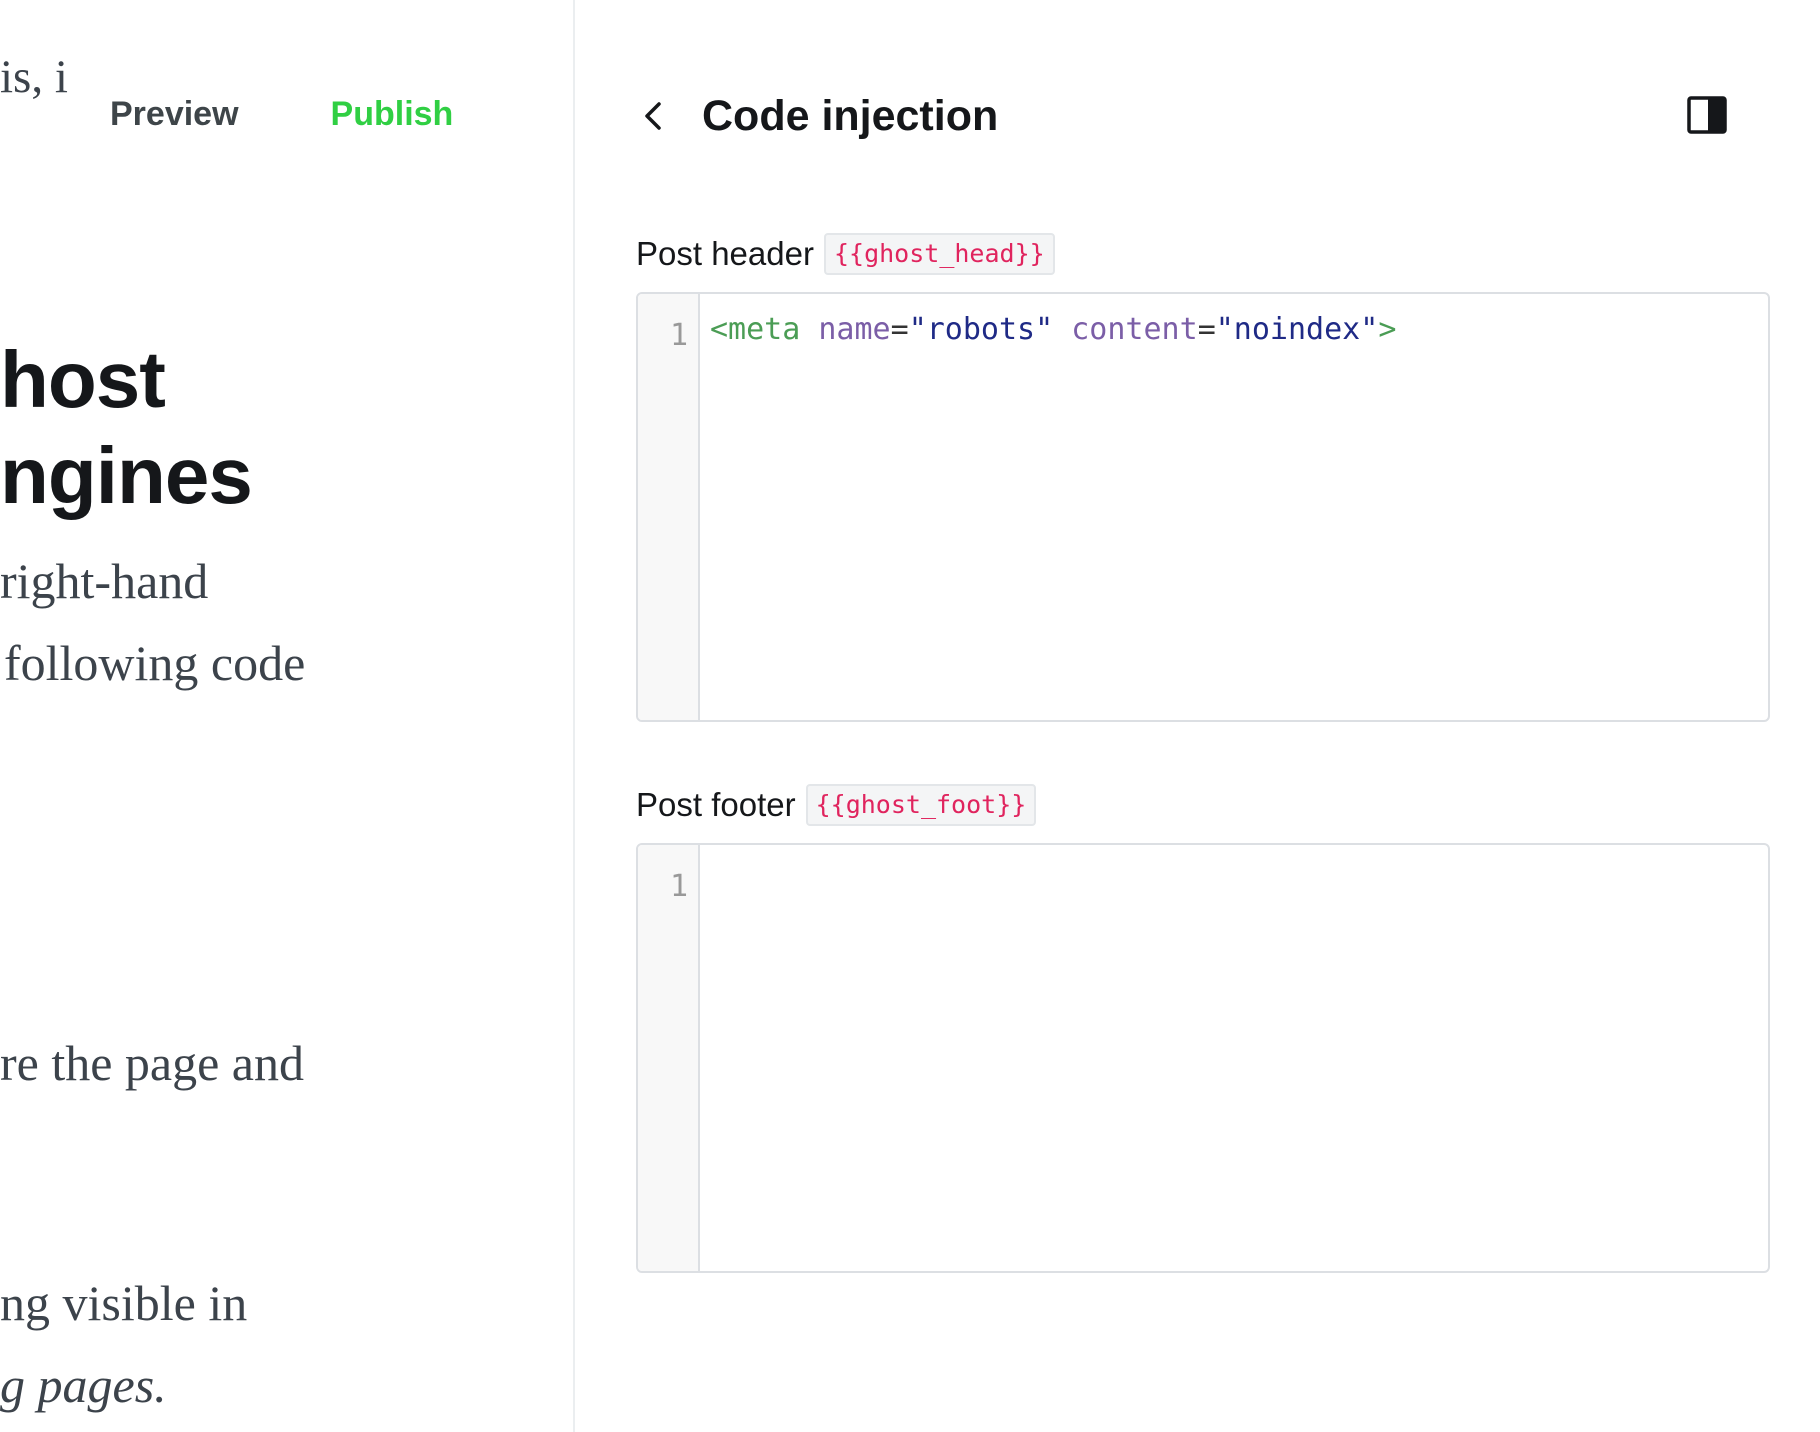 The height and width of the screenshot is (1432, 1820). Describe the element at coordinates (126, 475) in the screenshot. I see `post-title-line-2: ngines` at that location.